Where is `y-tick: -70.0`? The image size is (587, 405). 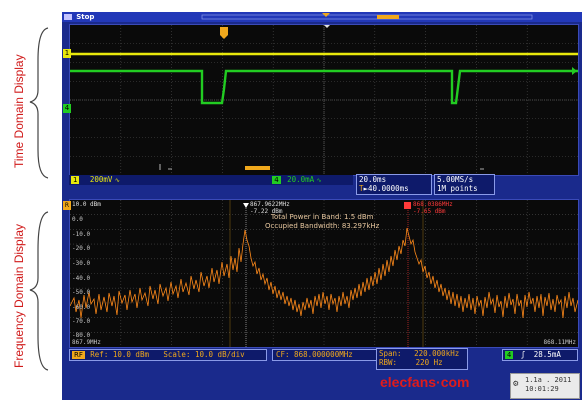 y-tick: -70.0 is located at coordinates (81, 321).